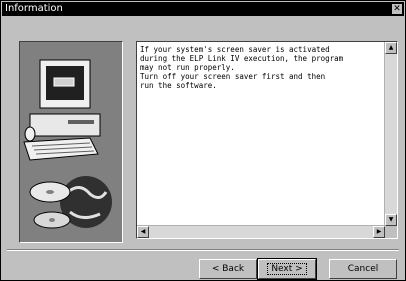  Describe the element at coordinates (363, 269) in the screenshot. I see `cancel-button: Cancel` at that location.